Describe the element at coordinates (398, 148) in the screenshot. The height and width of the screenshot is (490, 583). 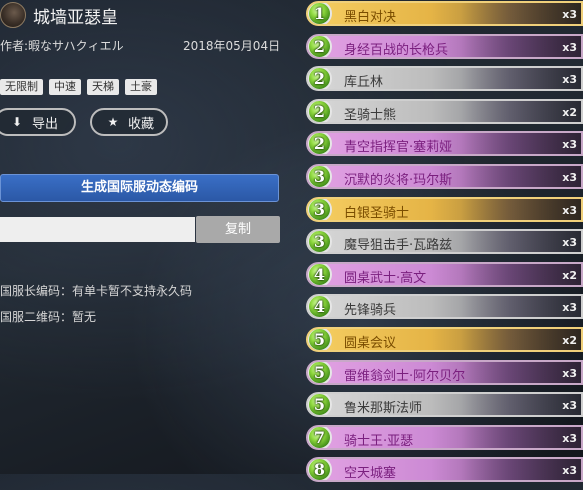
I see `card-name: 青空指挥官·塞莉娅` at that location.